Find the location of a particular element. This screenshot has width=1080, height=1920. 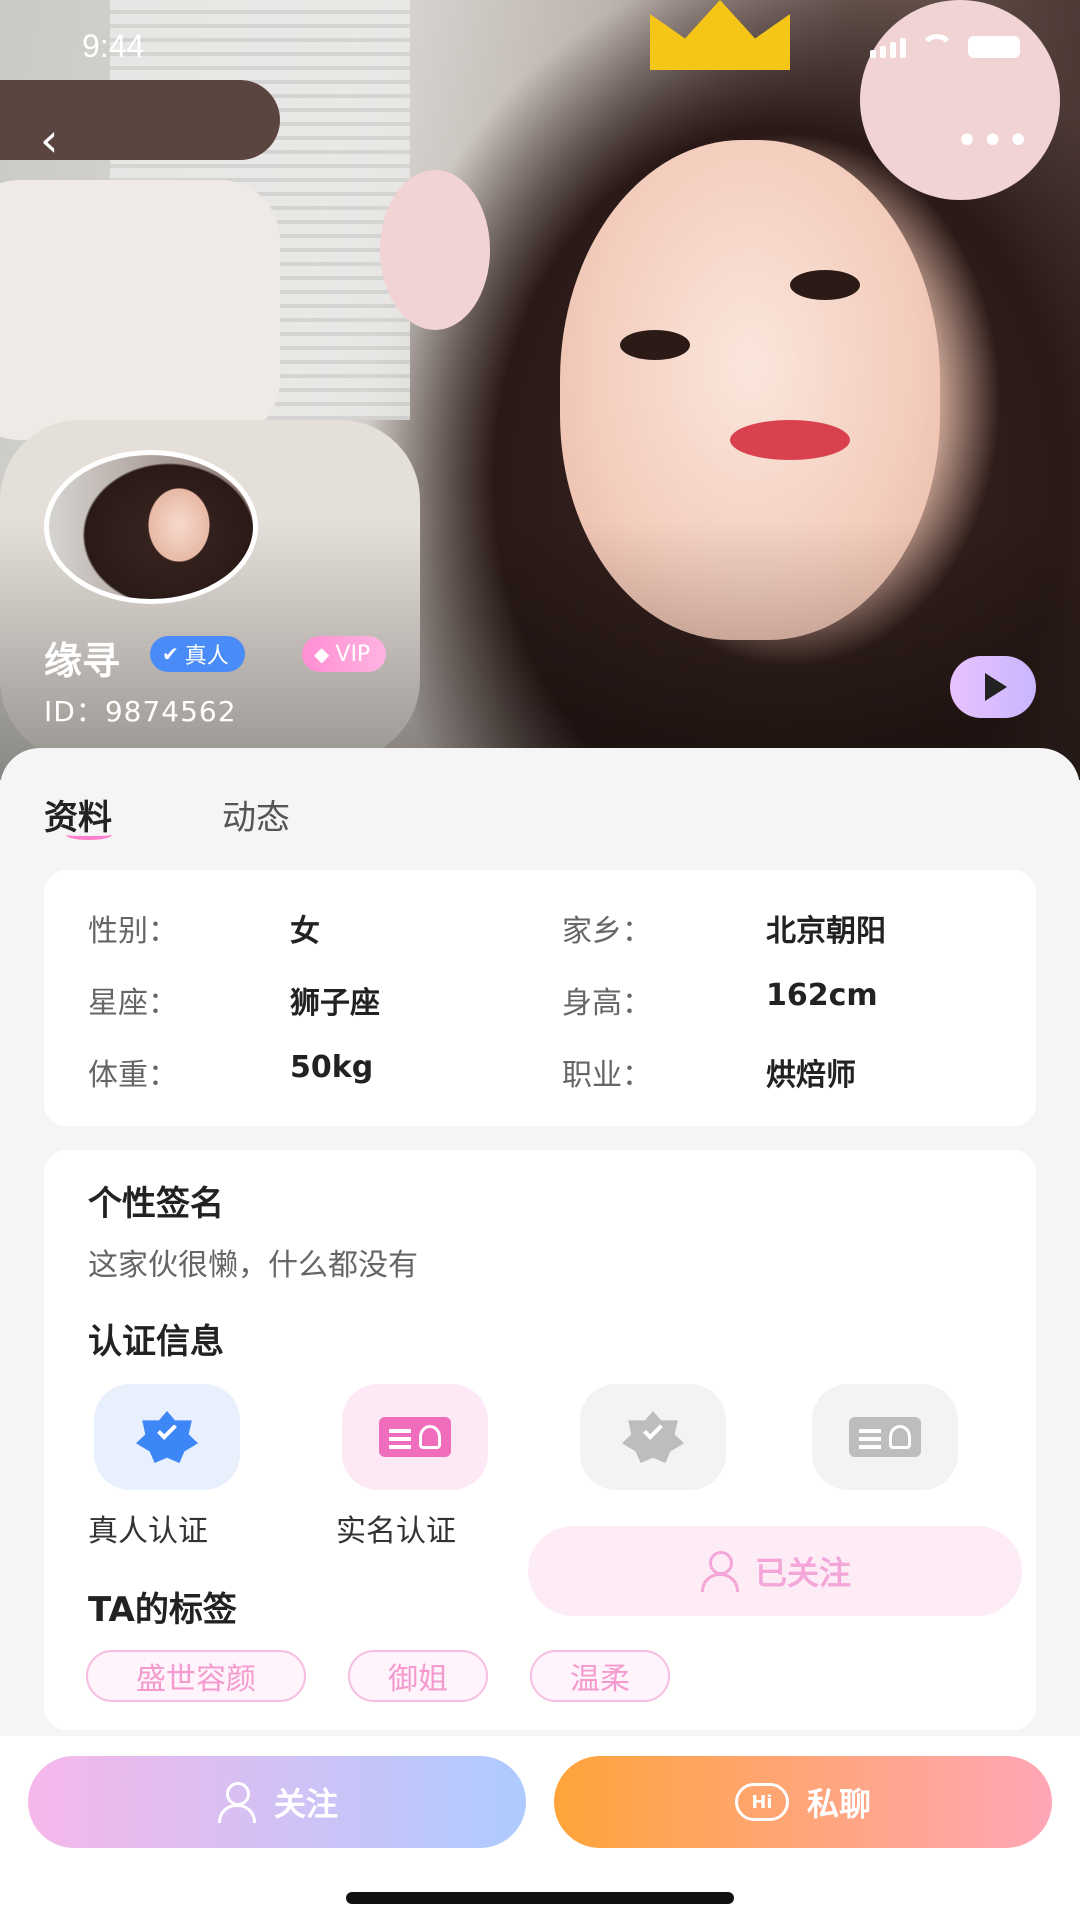

followed-button: 已关注 is located at coordinates (775, 1571).